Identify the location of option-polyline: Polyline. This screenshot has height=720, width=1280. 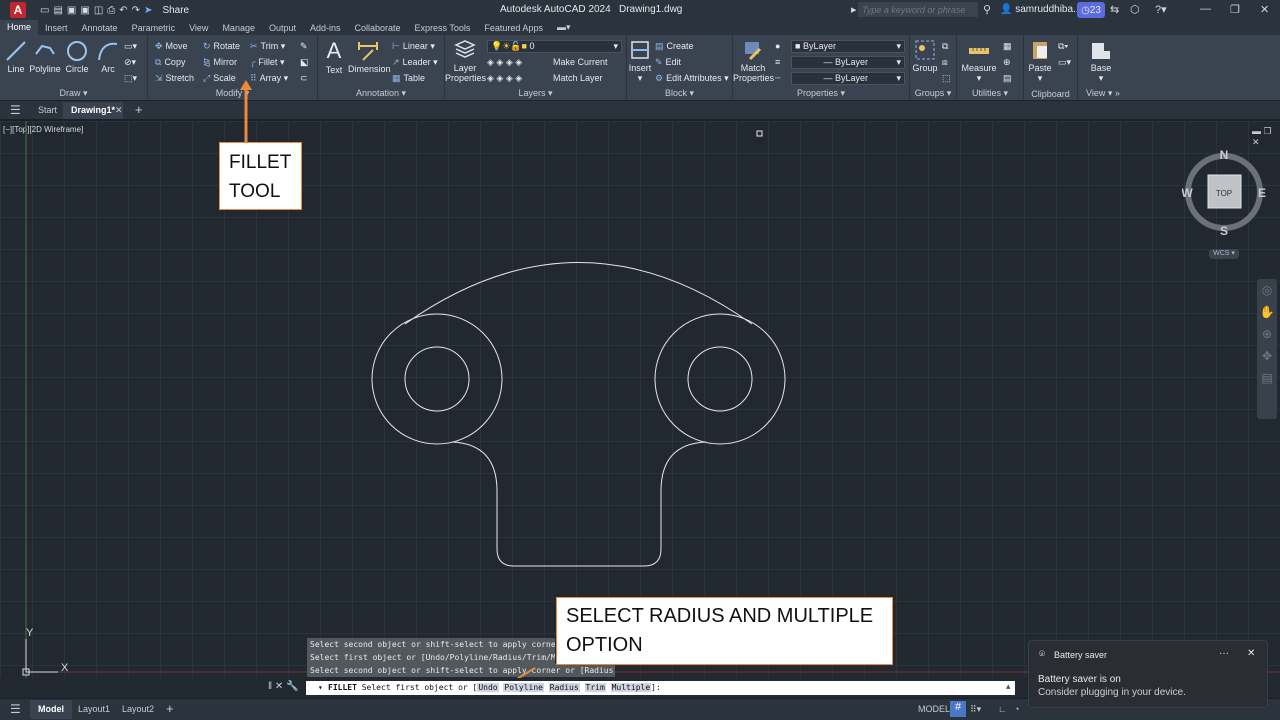
(523, 687).